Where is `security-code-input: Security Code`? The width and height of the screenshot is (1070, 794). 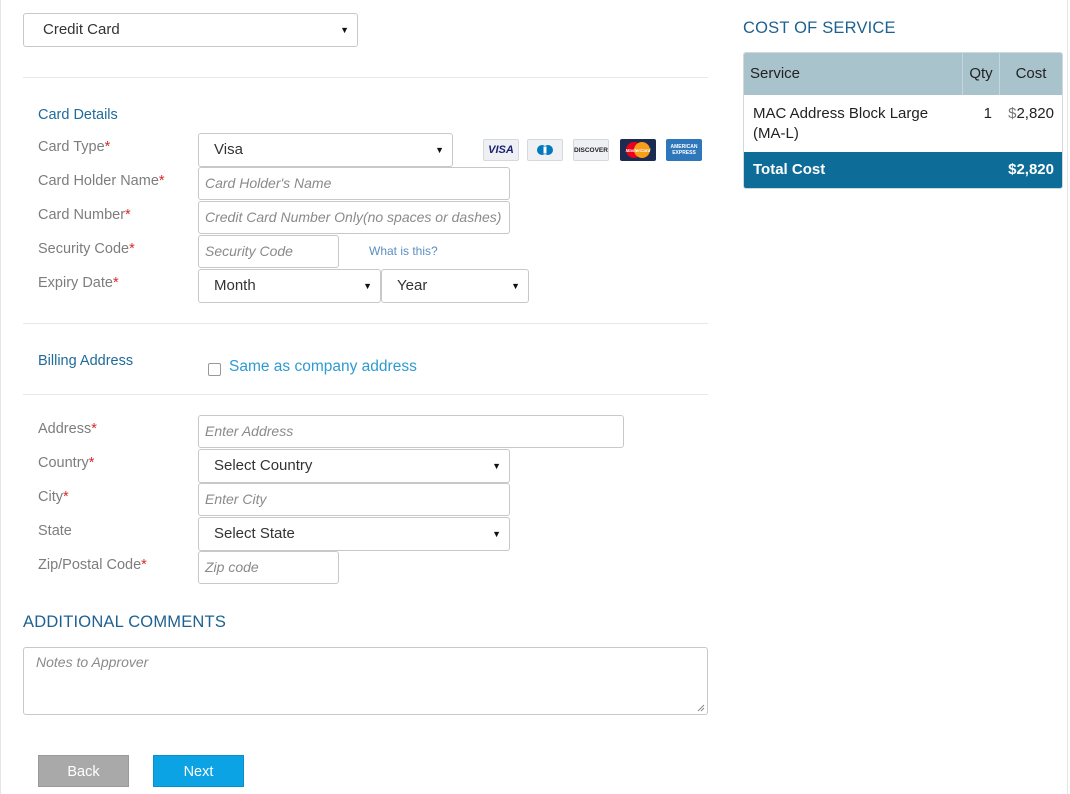 security-code-input: Security Code is located at coordinates (268, 251).